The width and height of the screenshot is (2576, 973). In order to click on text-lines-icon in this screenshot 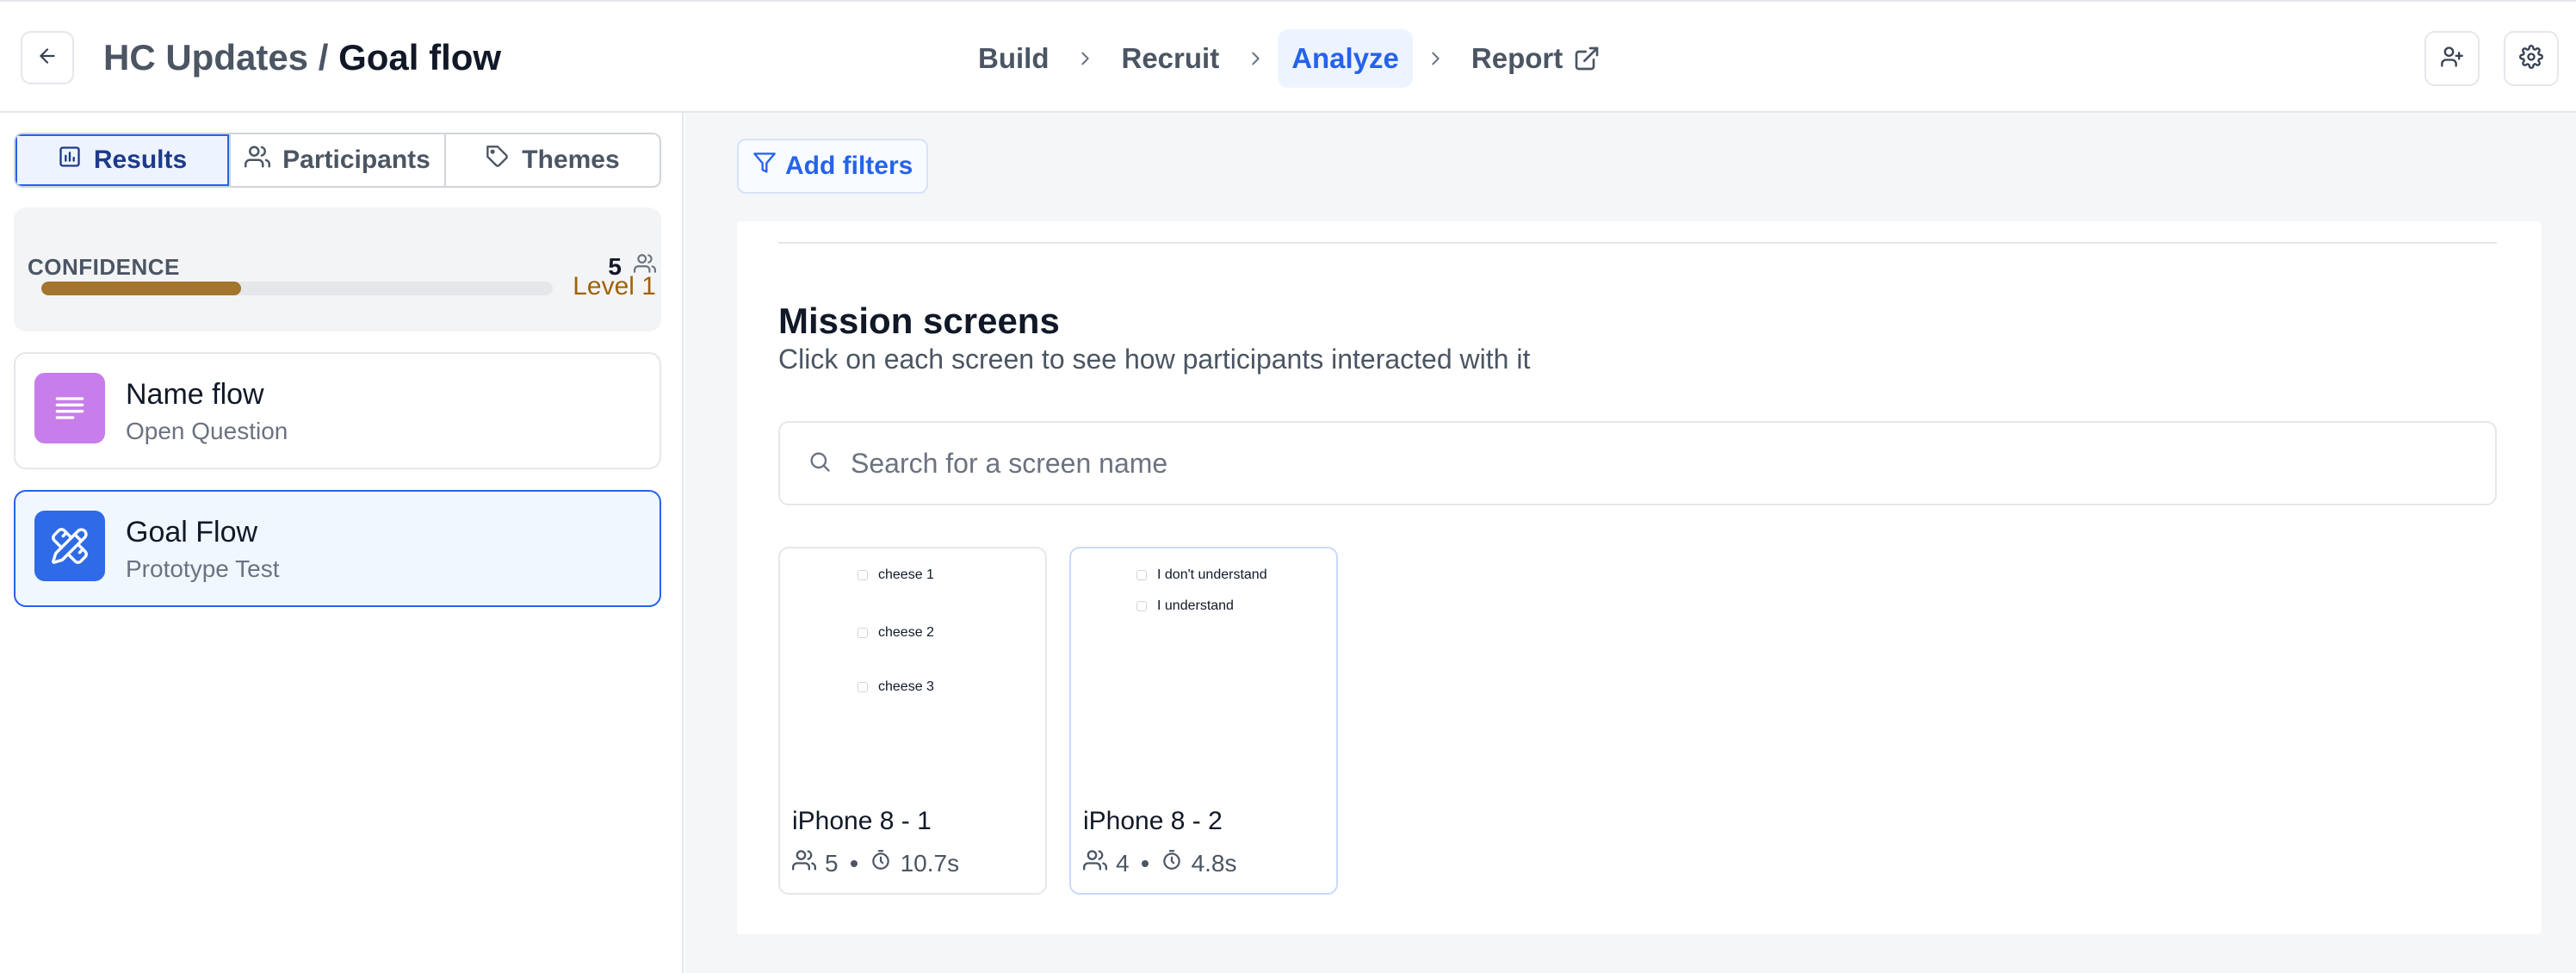, I will do `click(69, 408)`.